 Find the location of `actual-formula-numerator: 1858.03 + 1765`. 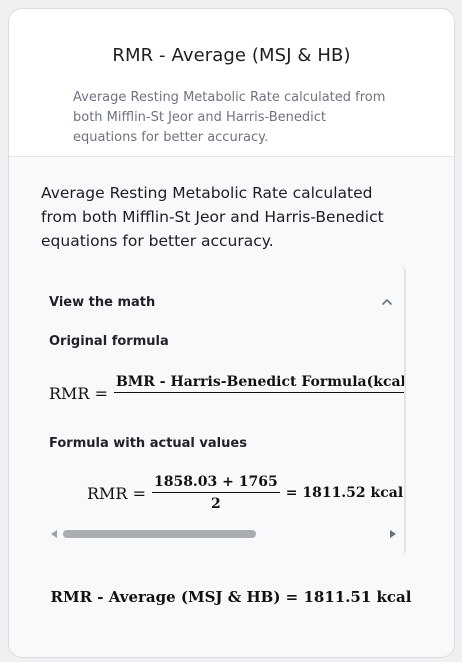

actual-formula-numerator: 1858.03 + 1765 is located at coordinates (215, 482).